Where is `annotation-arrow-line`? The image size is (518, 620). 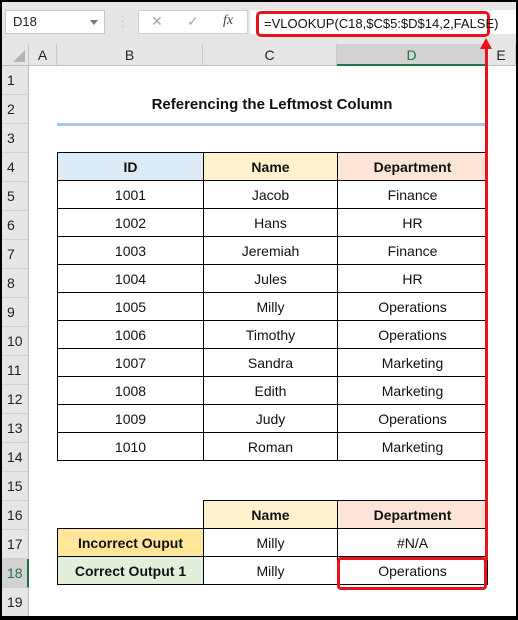 annotation-arrow-line is located at coordinates (486, 303).